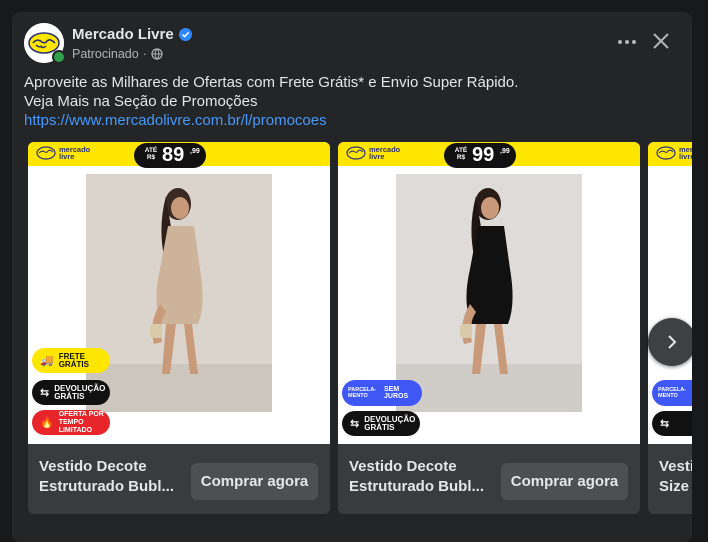 The height and width of the screenshot is (542, 708). What do you see at coordinates (396, 393) in the screenshot?
I see `badge-label-strong: SEM JUROS` at bounding box center [396, 393].